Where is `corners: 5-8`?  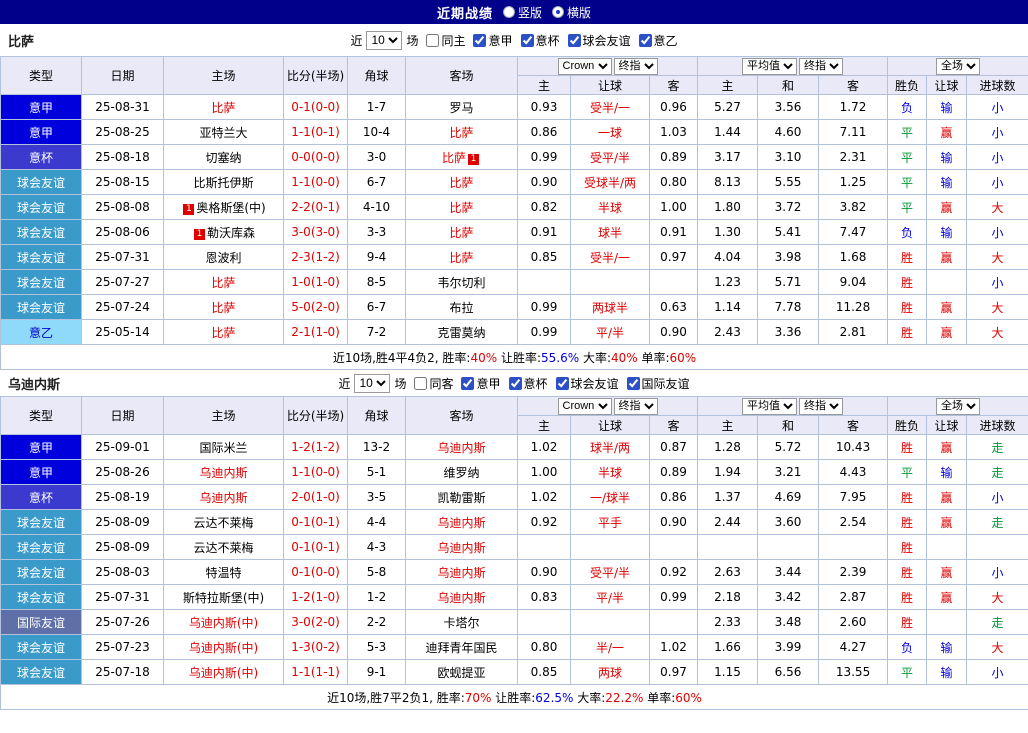
corners: 5-8 is located at coordinates (376, 572).